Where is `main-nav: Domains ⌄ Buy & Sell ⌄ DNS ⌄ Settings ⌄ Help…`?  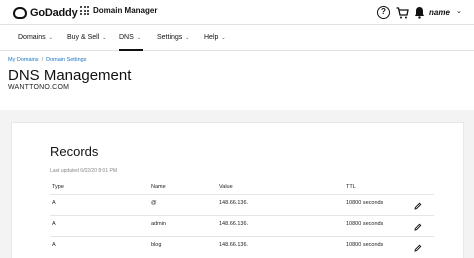
main-nav: Domains ⌄ Buy & Sell ⌄ DNS ⌄ Settings ⌄ Help… is located at coordinates (237, 38).